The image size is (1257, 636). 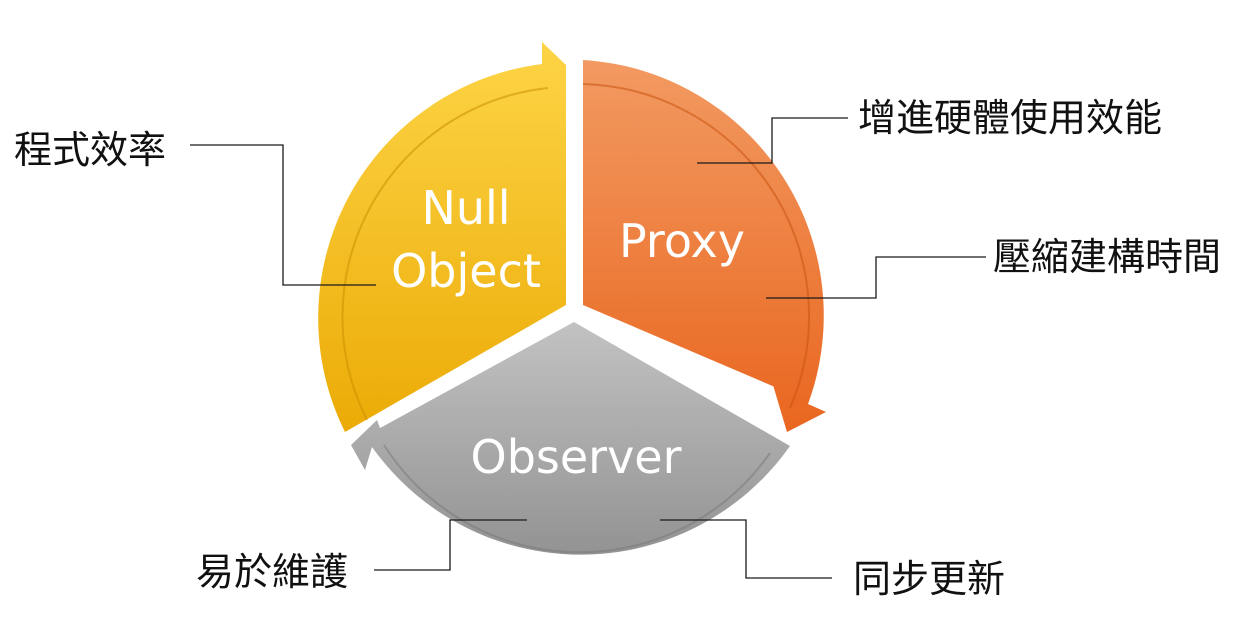 I want to click on annotation-build-time: 壓縮建構時間, so click(x=1107, y=257).